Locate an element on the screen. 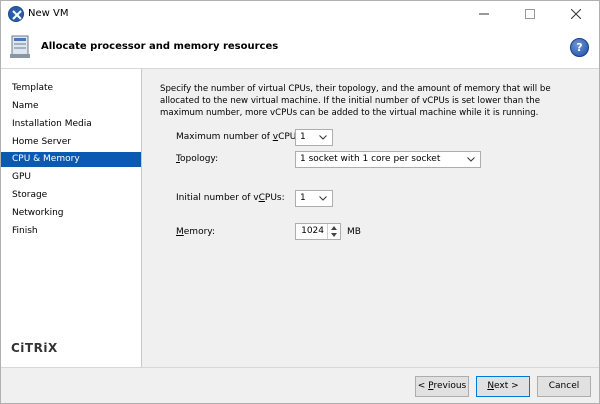  close-button is located at coordinates (576, 14).